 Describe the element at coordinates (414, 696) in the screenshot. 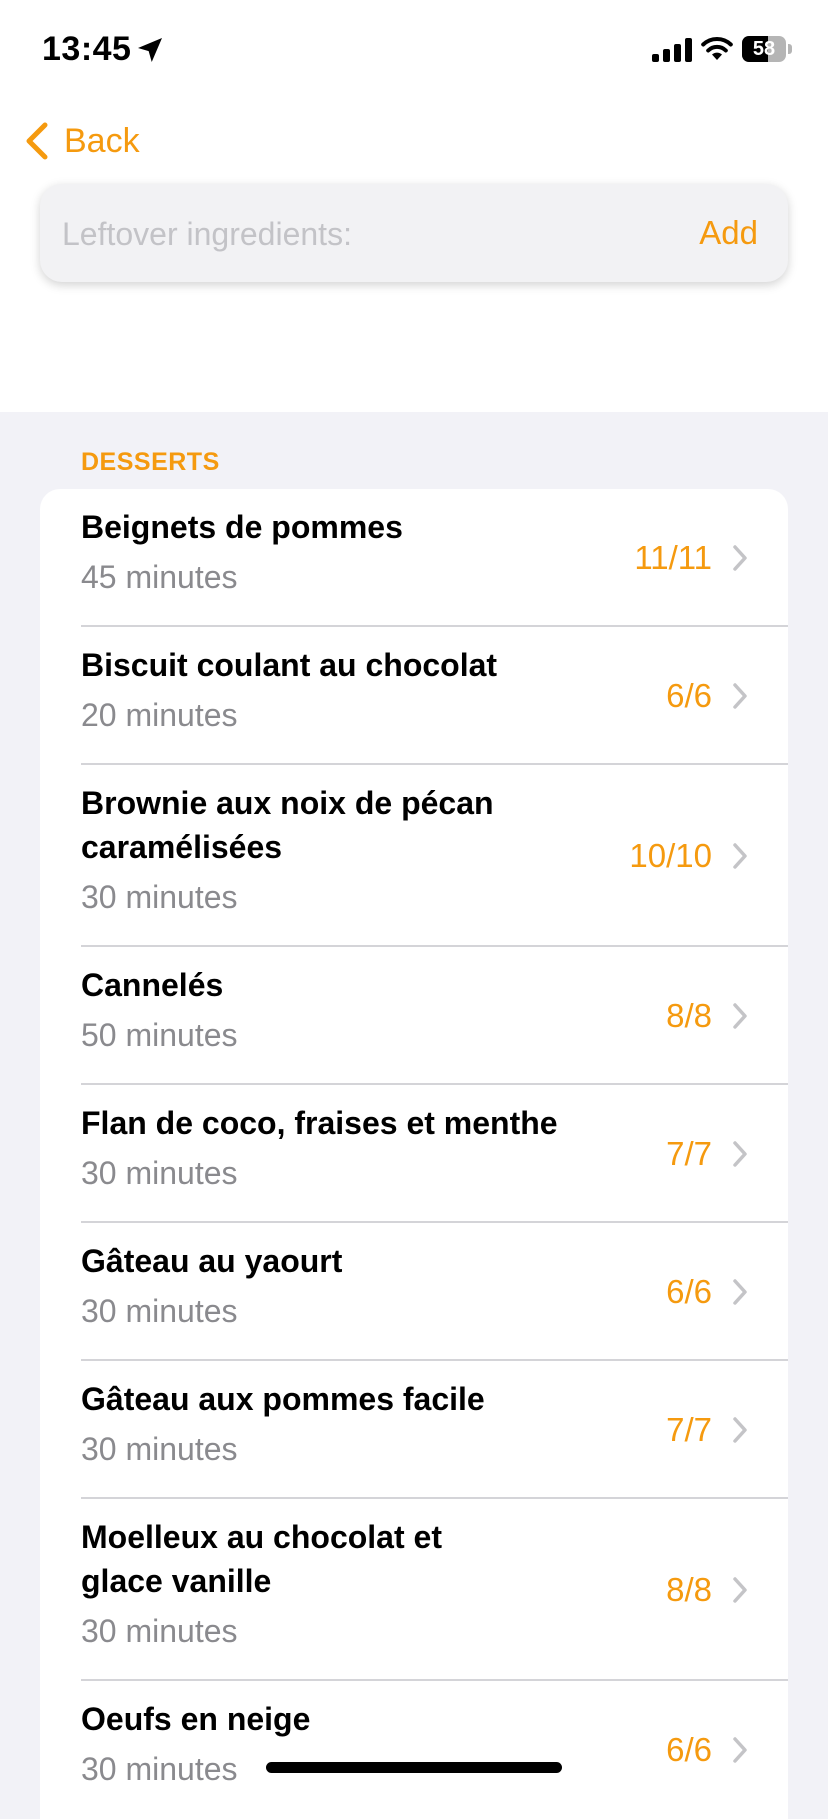

I see `recipe-row: Biscuit coulant au chocolat 20 minutes 6/6` at that location.